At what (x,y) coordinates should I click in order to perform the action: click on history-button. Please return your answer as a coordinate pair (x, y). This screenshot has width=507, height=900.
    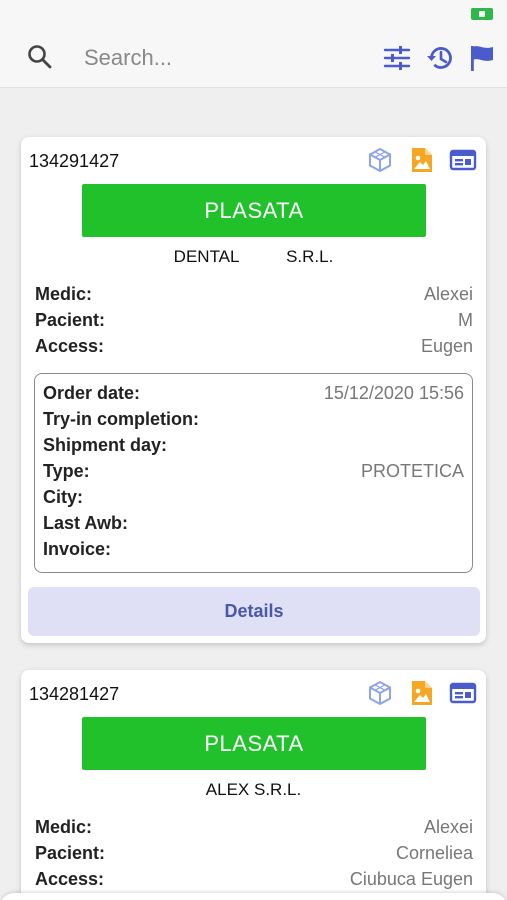
    Looking at the image, I should click on (440, 58).